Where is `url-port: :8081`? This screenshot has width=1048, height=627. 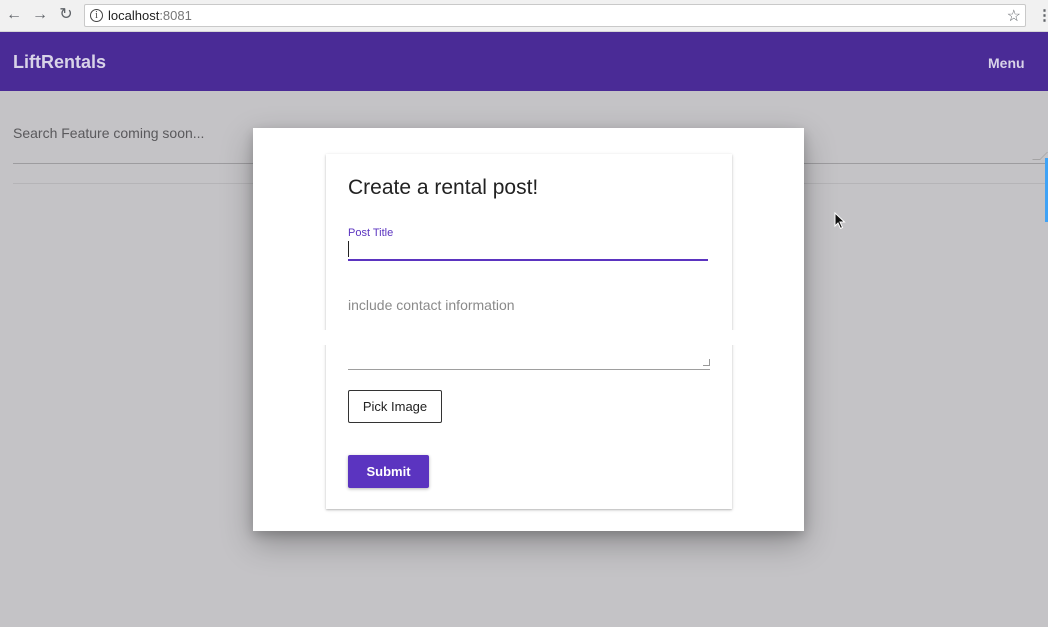 url-port: :8081 is located at coordinates (175, 15).